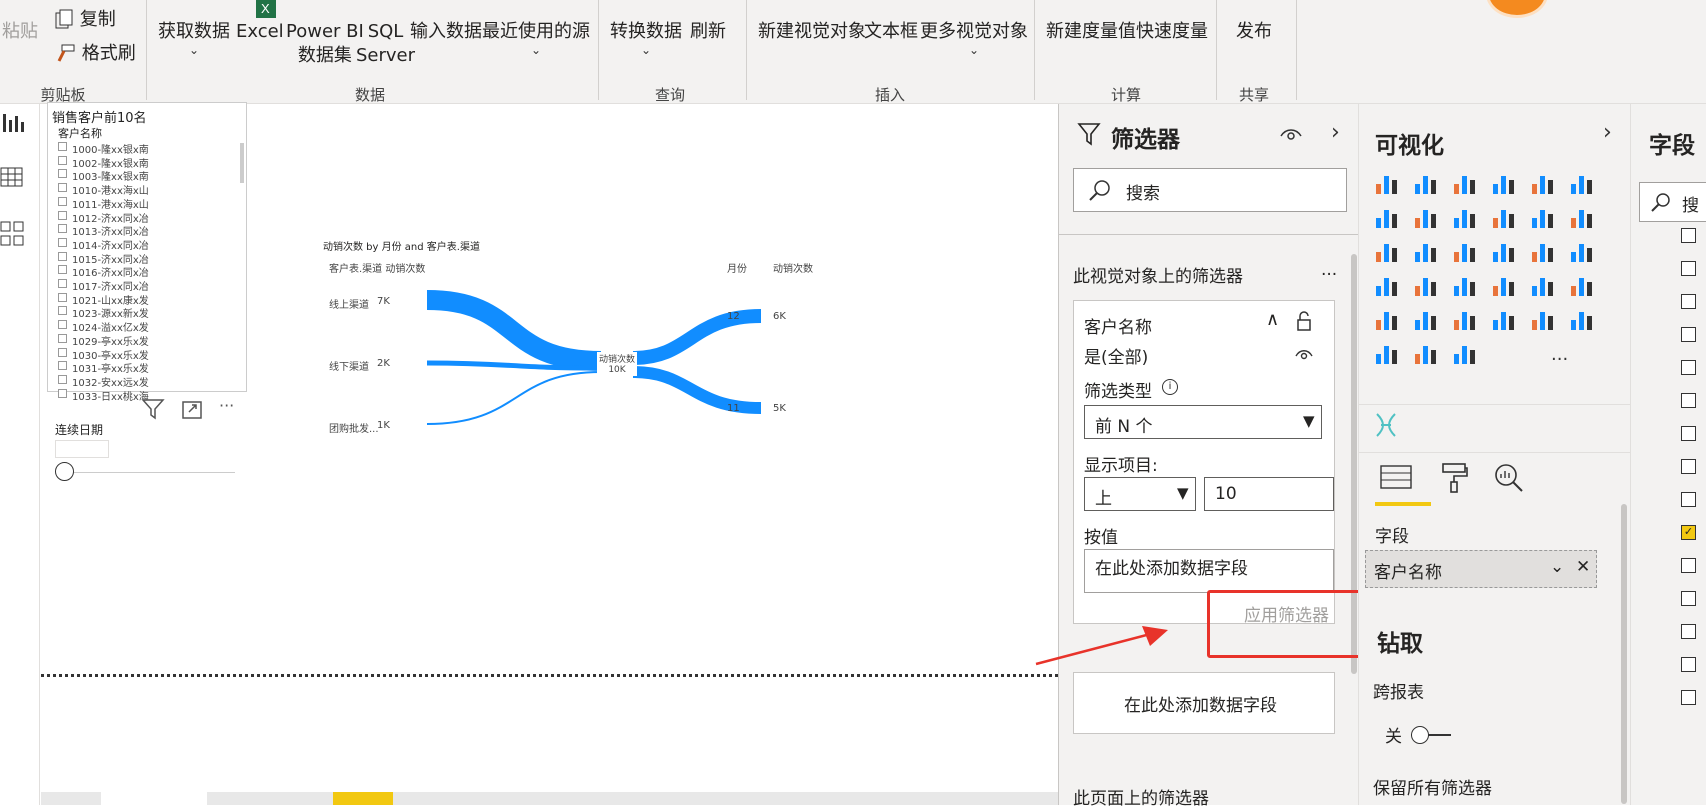  Describe the element at coordinates (514, 398) in the screenshot. I see `sankey-flow-wholesale` at that location.